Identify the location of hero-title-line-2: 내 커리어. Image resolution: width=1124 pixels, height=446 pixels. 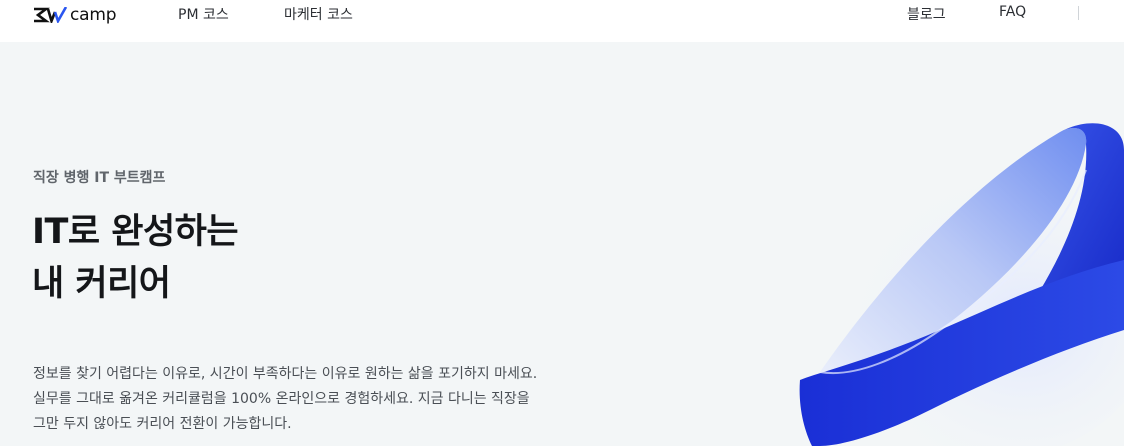
(101, 284).